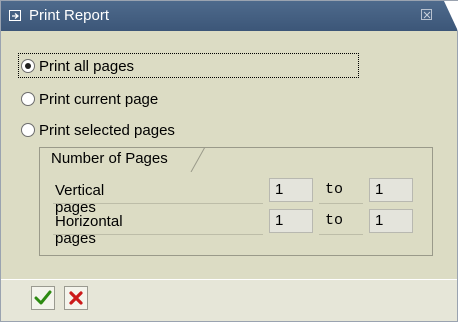 The image size is (458, 322). I want to click on close-icon, so click(426, 14).